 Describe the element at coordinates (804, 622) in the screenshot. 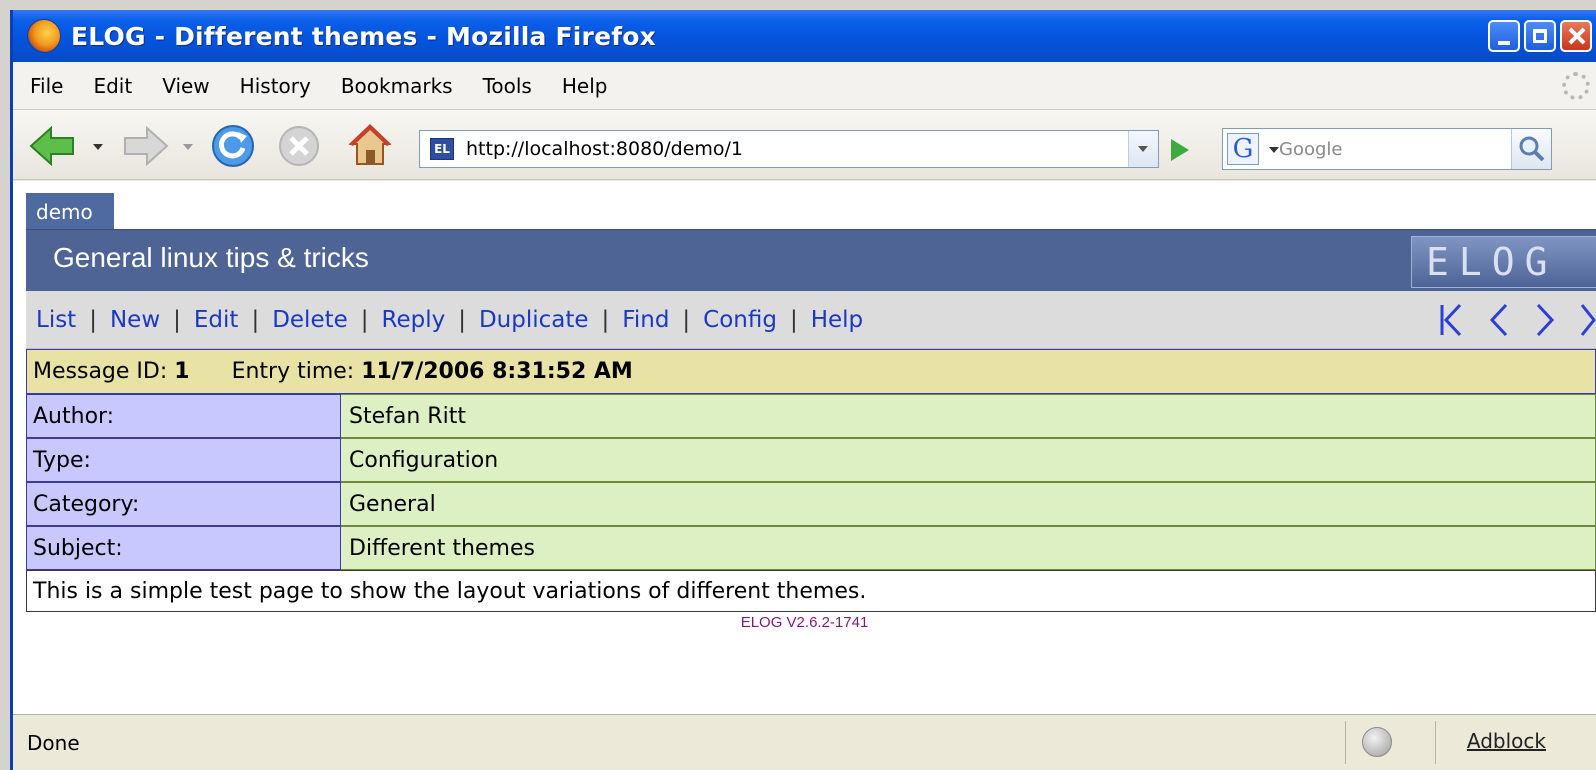

I see `elog-version: ELOG V2.6.2-1741` at that location.